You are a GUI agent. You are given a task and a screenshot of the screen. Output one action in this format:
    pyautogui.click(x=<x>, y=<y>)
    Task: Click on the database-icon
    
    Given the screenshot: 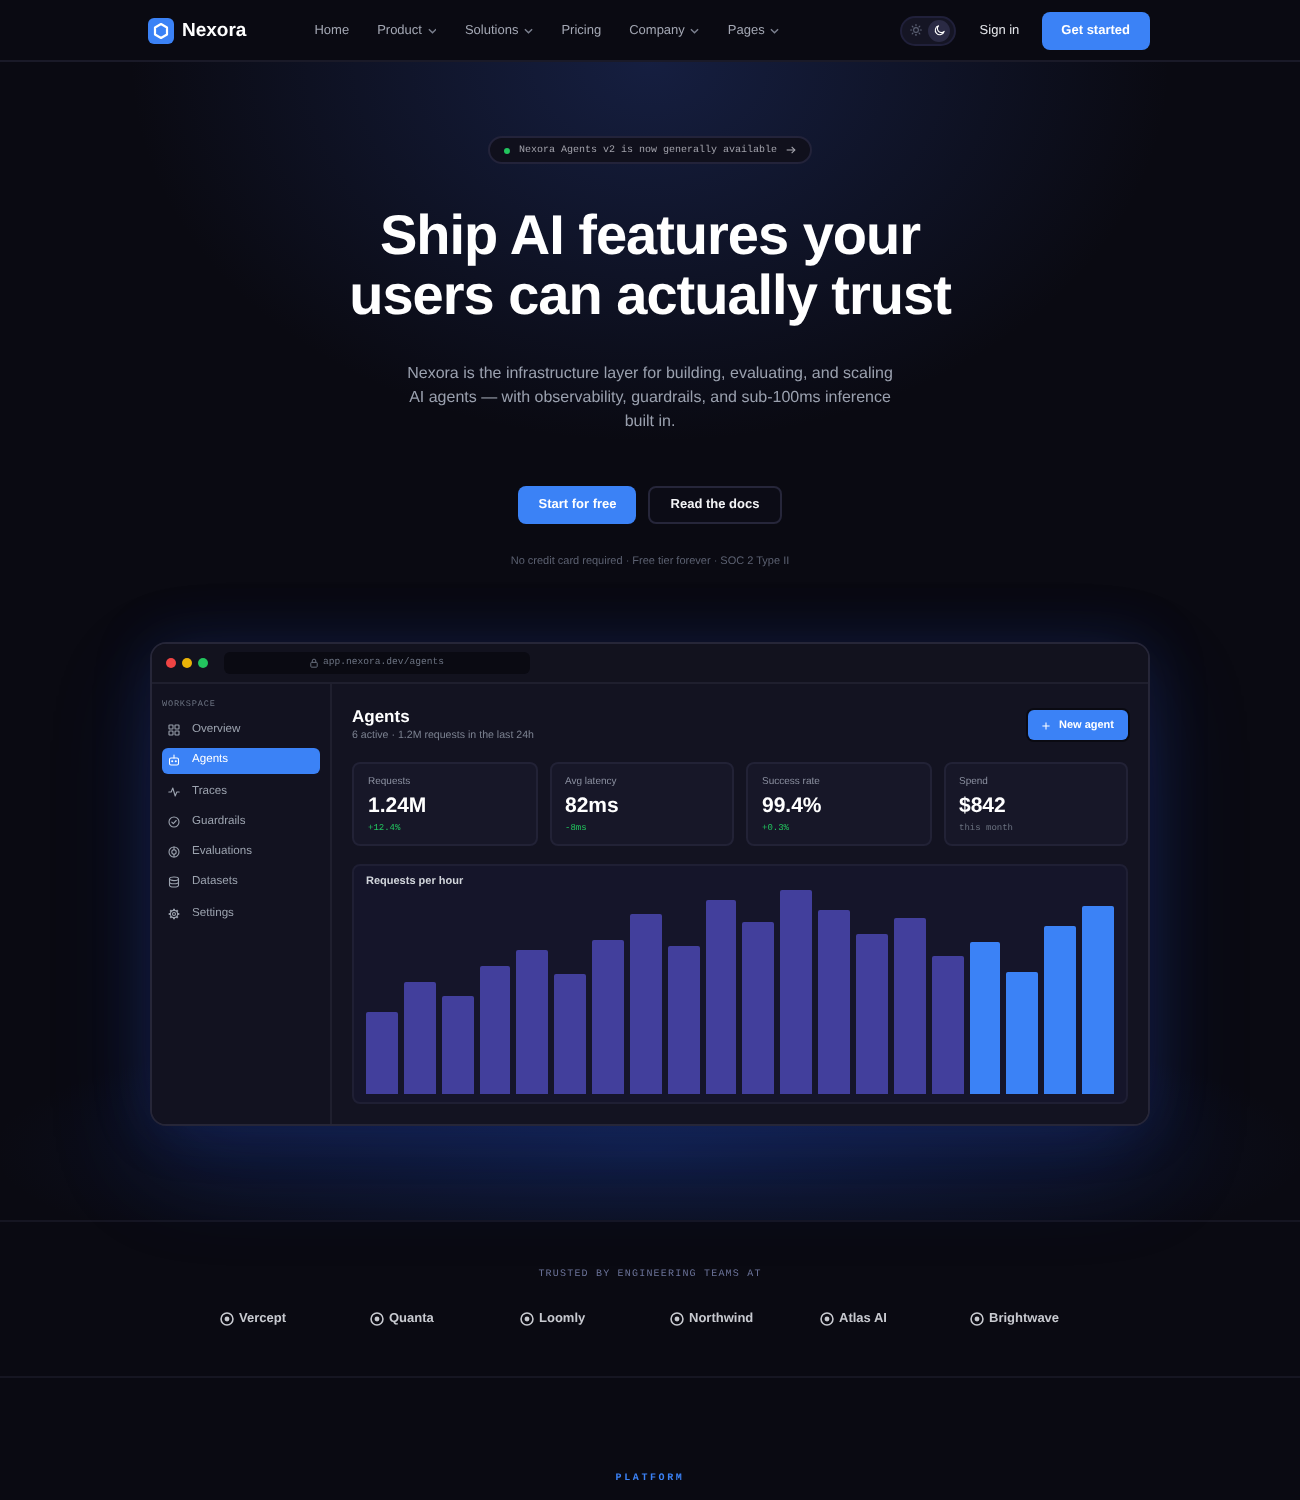 What is the action you would take?
    pyautogui.click(x=174, y=882)
    